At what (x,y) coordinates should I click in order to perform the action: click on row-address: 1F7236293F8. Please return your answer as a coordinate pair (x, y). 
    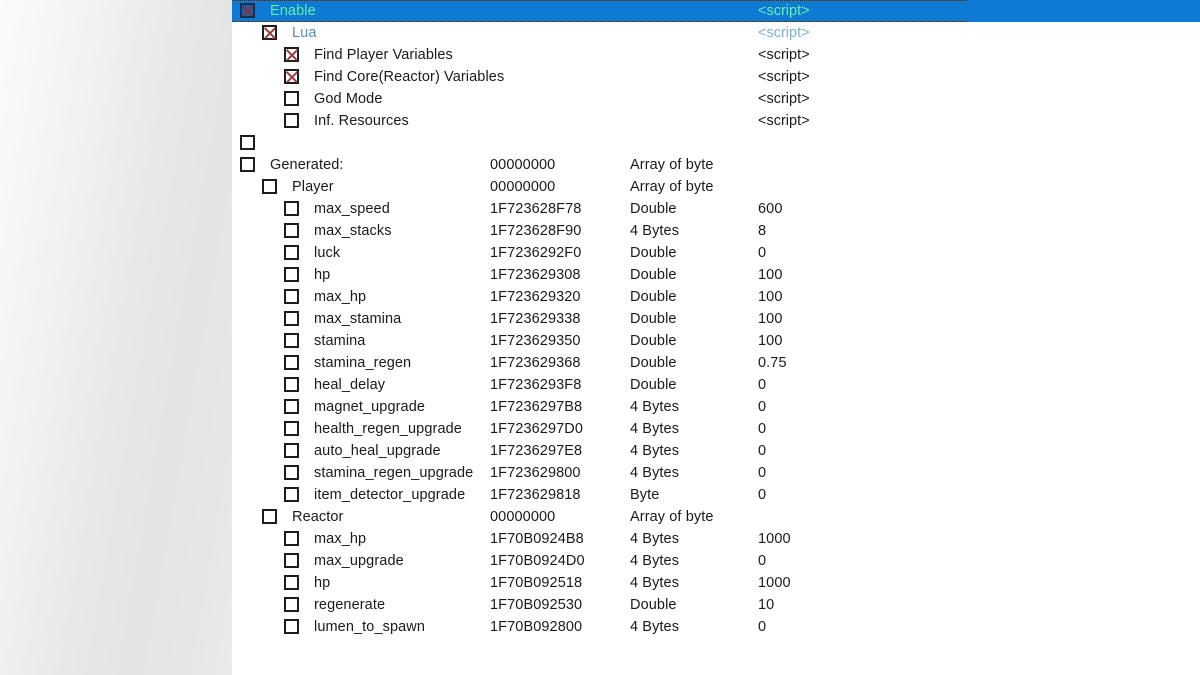
    Looking at the image, I should click on (535, 385).